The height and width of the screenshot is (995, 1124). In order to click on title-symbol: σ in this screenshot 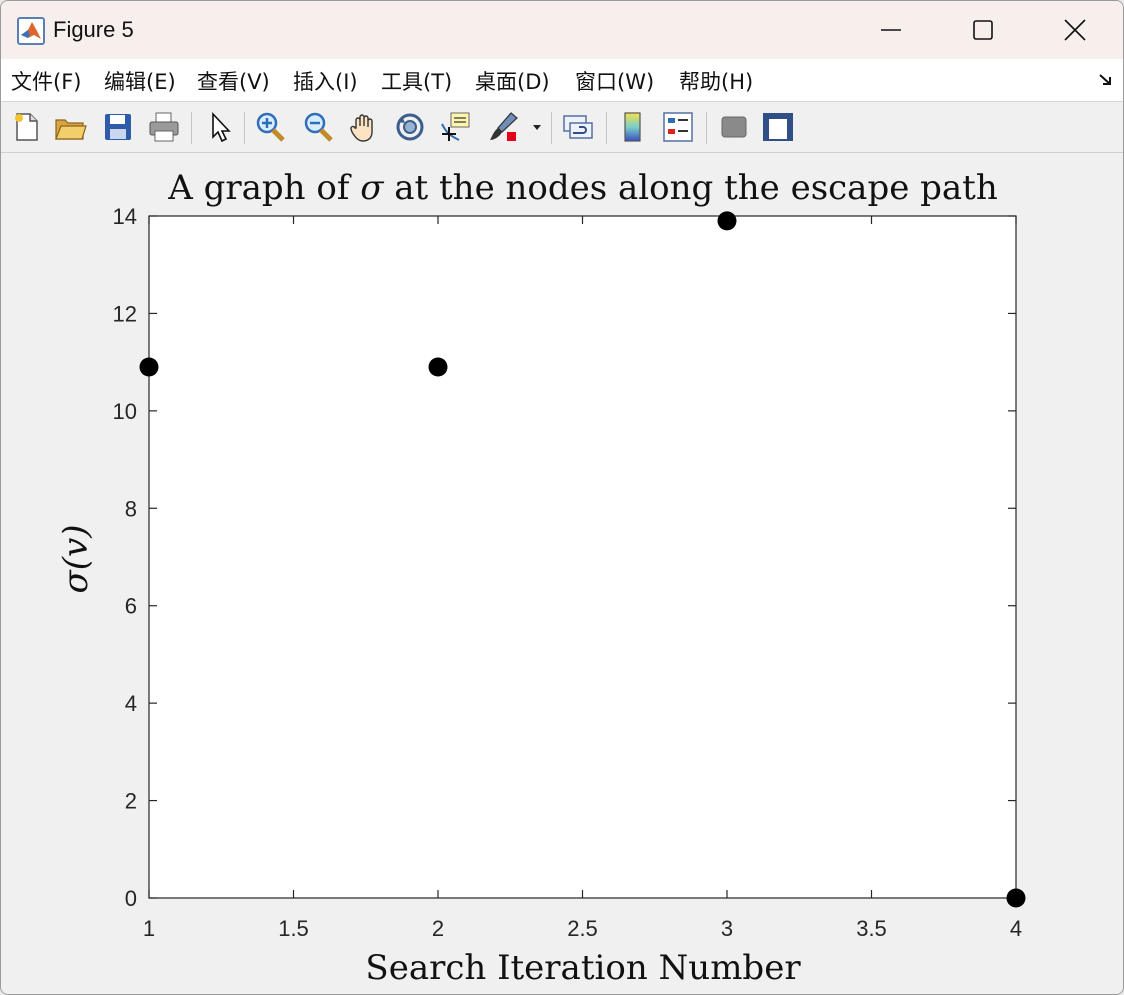, I will do `click(372, 188)`.